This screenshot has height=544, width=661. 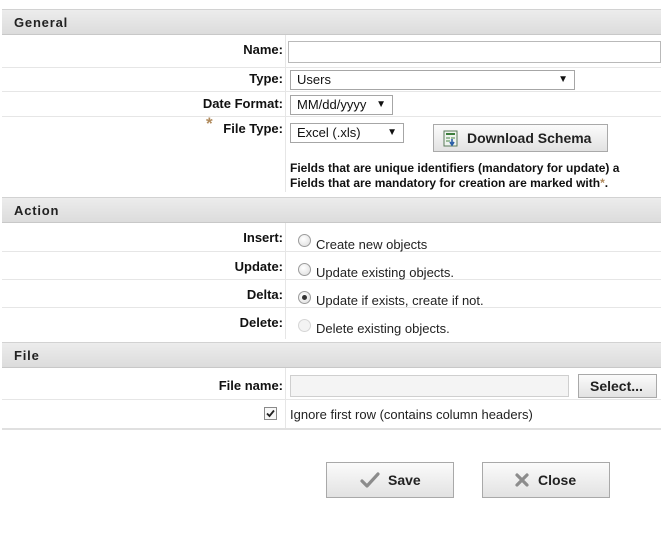 I want to click on insert-radio, so click(x=304, y=240).